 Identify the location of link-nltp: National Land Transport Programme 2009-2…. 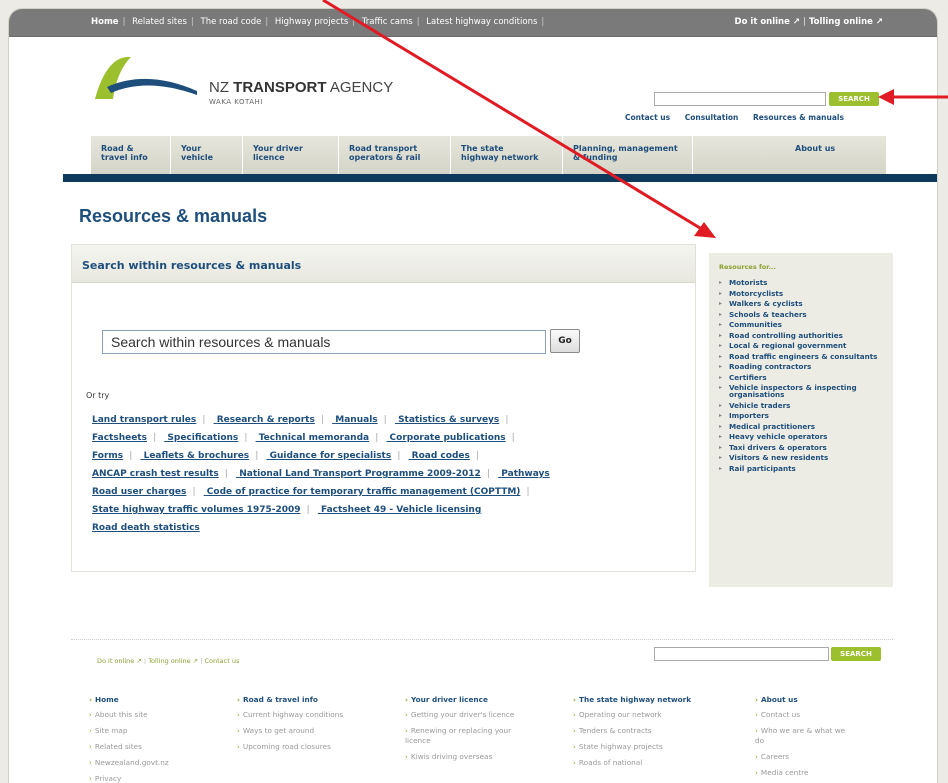
(360, 474).